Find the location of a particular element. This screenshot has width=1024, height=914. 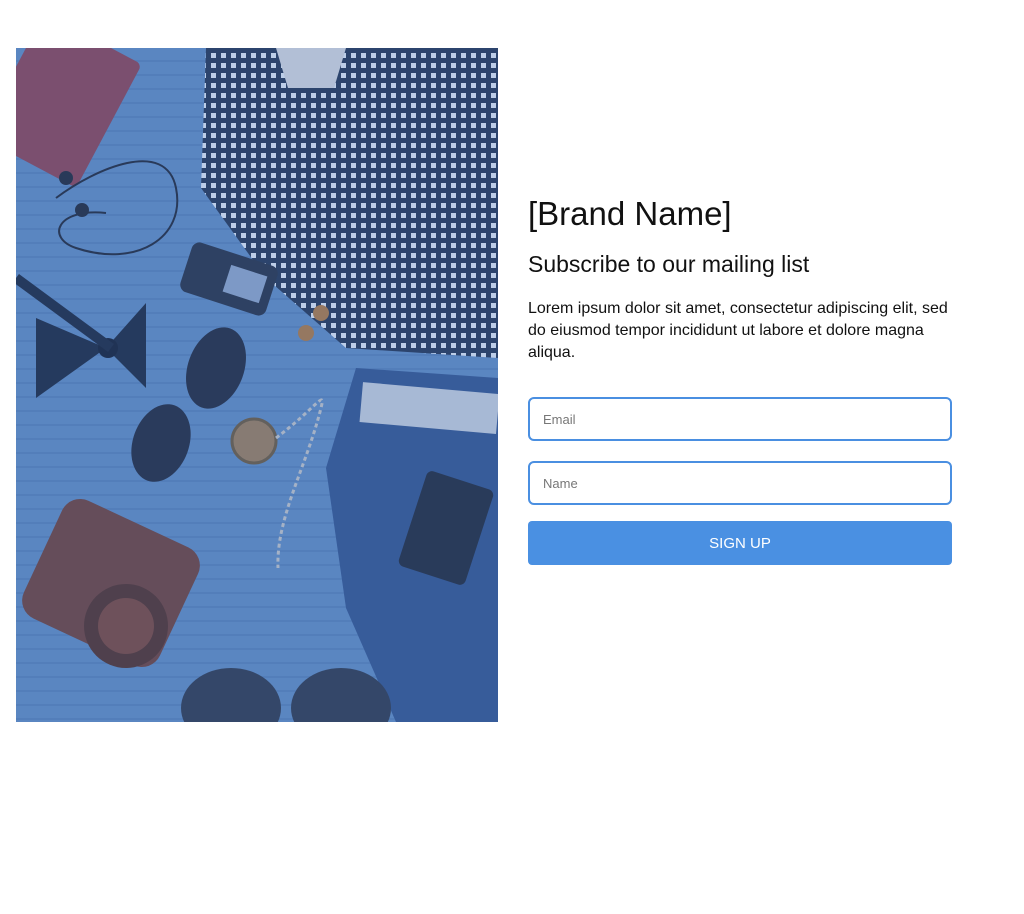

sign-up-button: SIGN UP is located at coordinates (740, 543).